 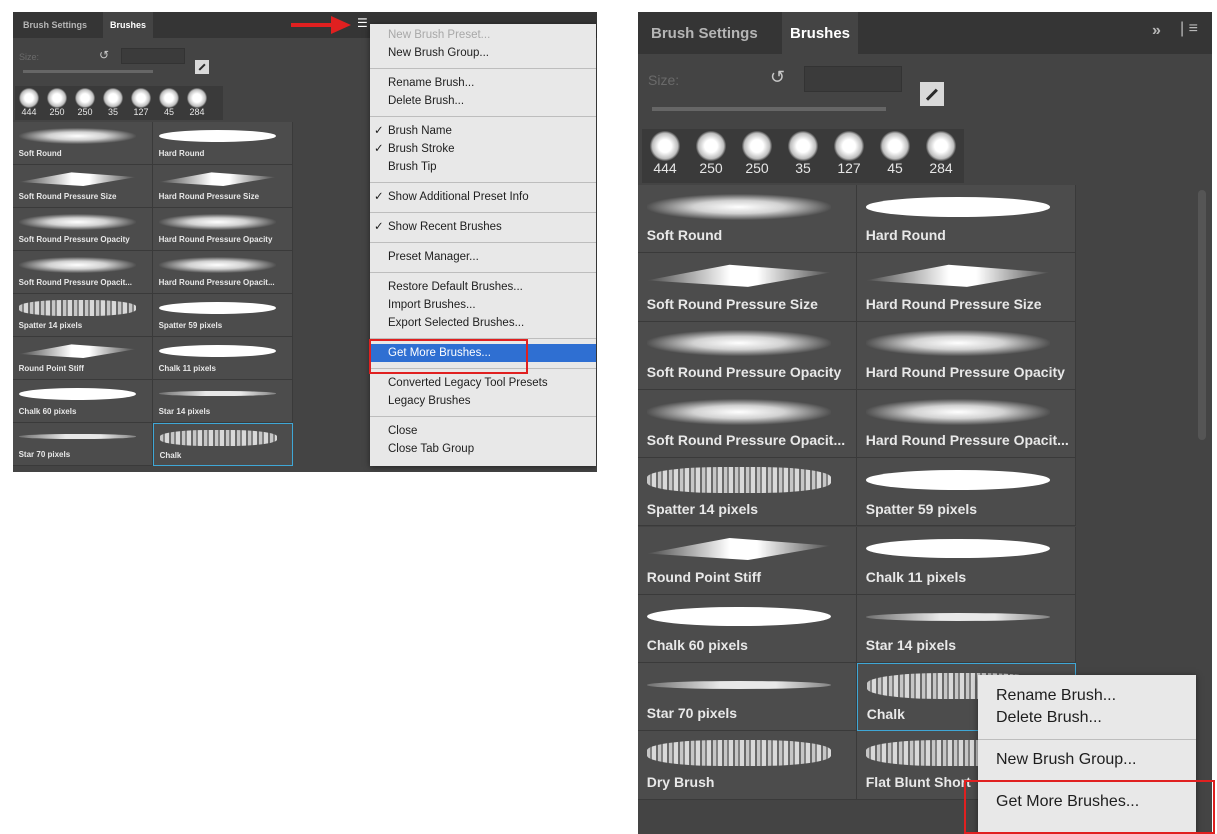 I want to click on brush-preset: Chalk, so click(x=223, y=444).